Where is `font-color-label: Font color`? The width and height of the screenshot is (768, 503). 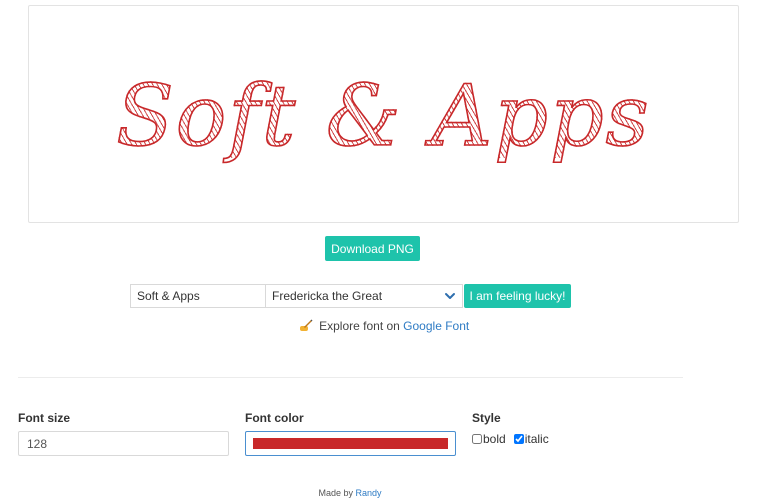
font-color-label: Font color is located at coordinates (274, 418).